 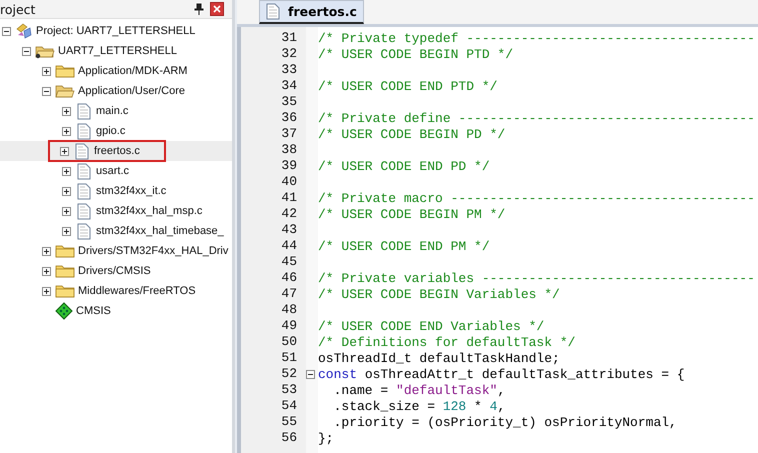 I want to click on line-number: 40, so click(x=289, y=182).